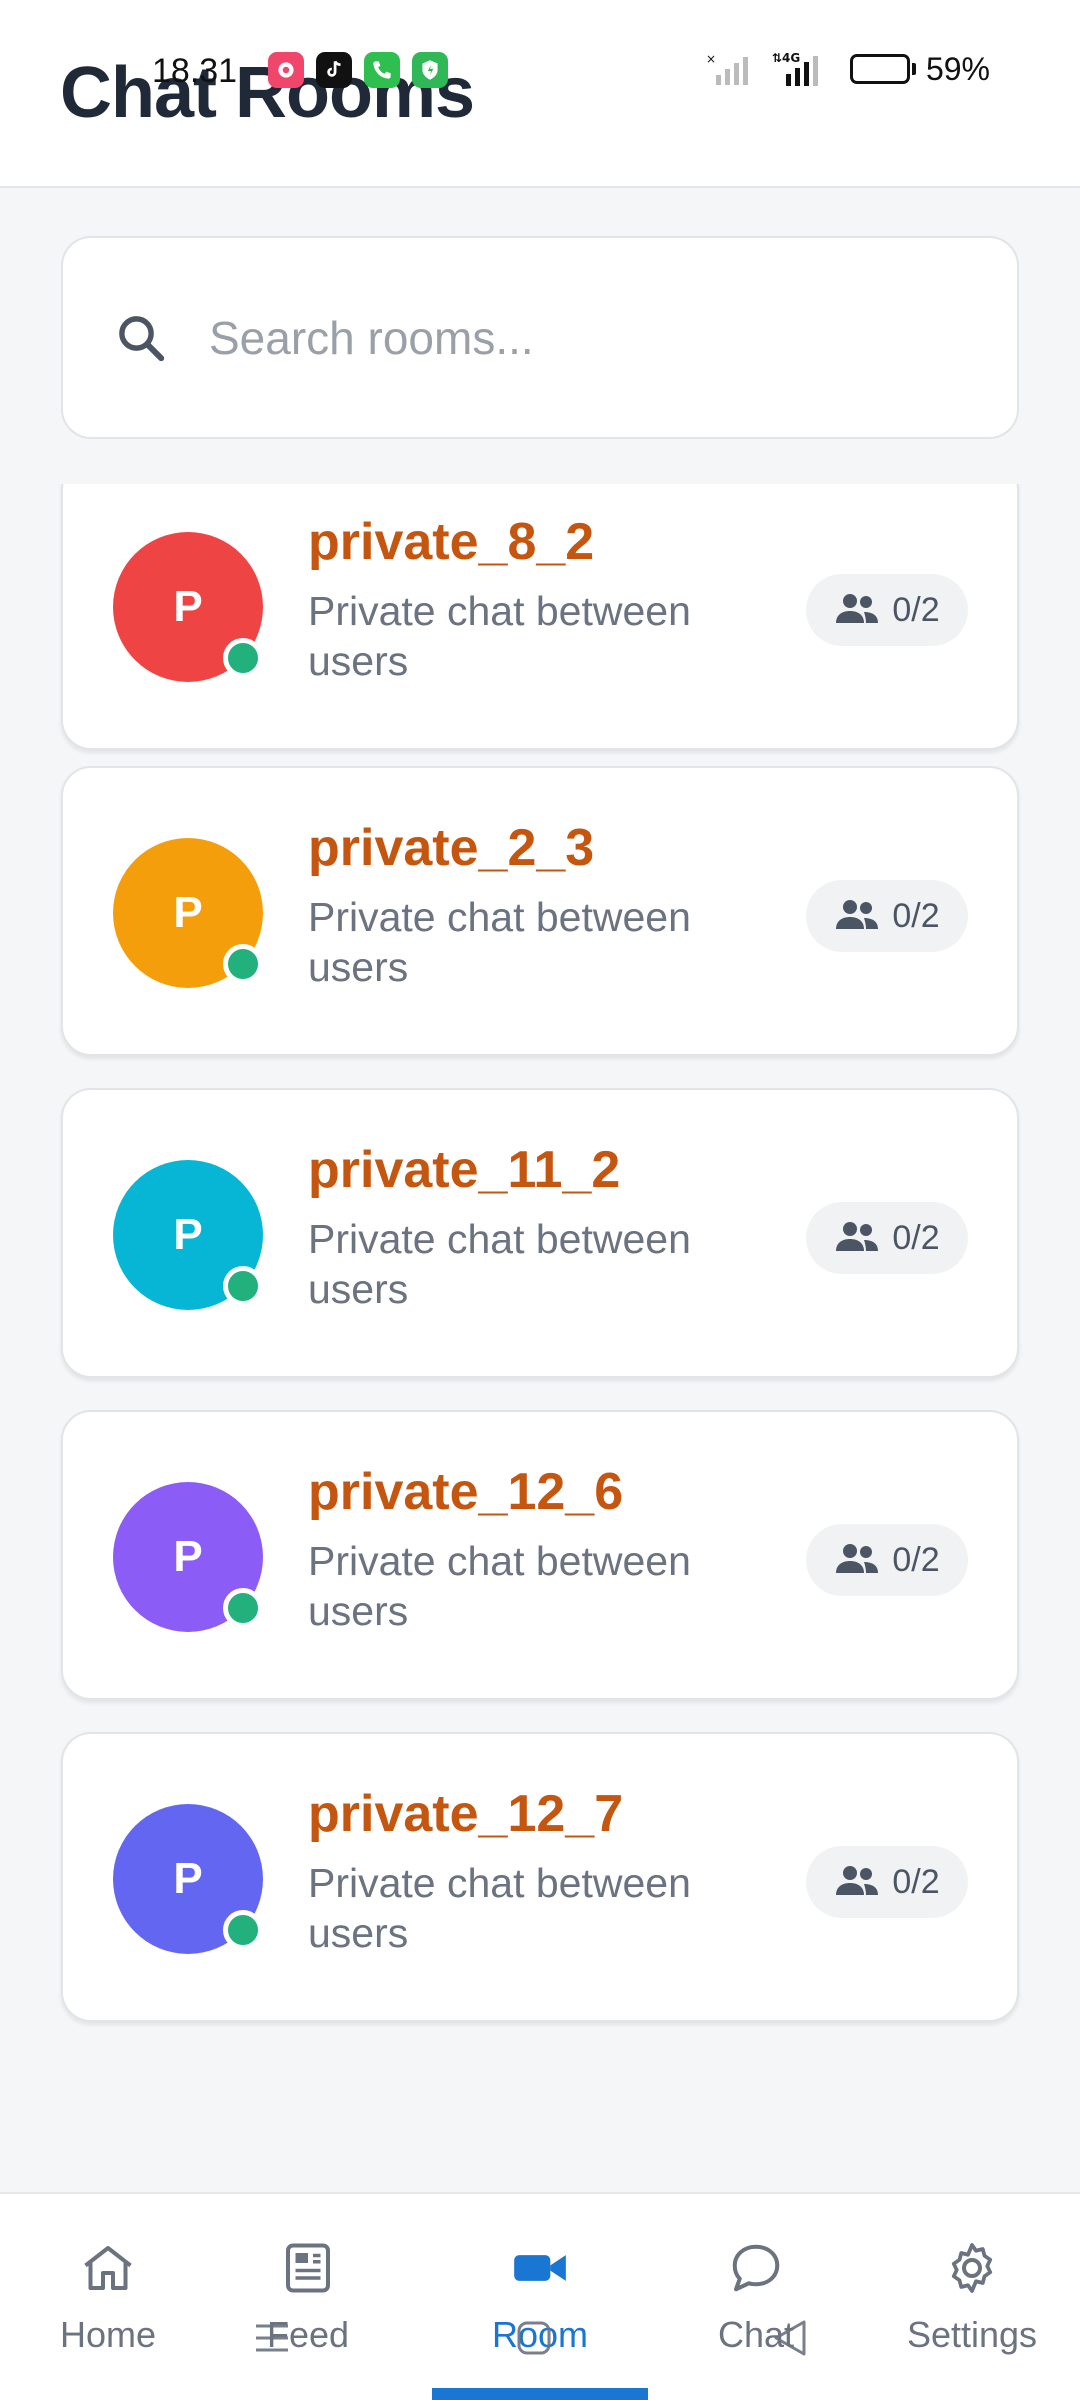  I want to click on search-bar, so click(540, 337).